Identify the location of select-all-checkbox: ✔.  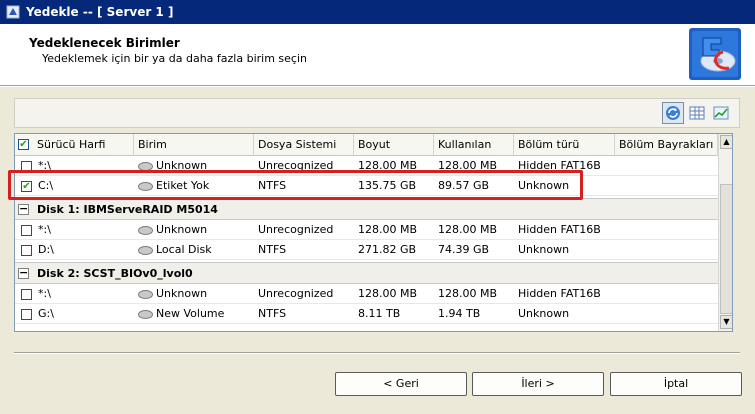
(23, 144).